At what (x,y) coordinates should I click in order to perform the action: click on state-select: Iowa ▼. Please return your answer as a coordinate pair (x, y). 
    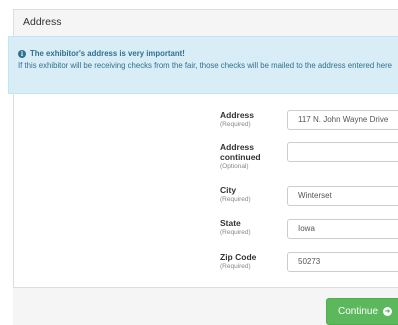
    Looking at the image, I should click on (342, 229).